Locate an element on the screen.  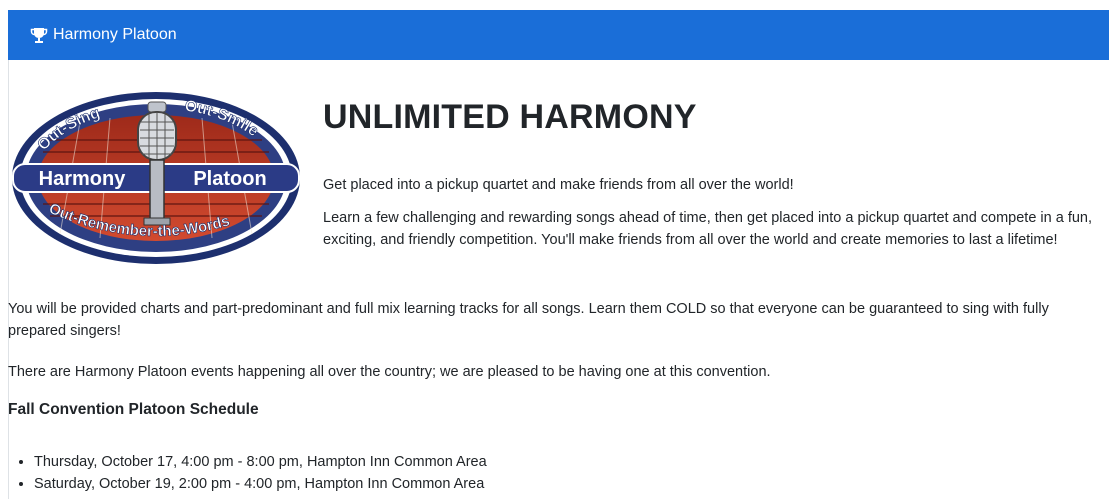
page-title: UNLIMITED HARMONY is located at coordinates (510, 117).